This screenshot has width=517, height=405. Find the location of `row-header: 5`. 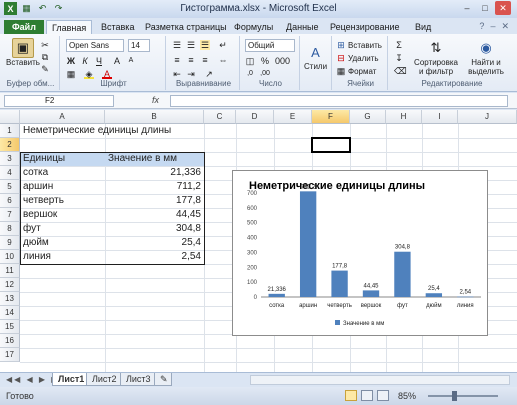

row-header: 5 is located at coordinates (10, 187).